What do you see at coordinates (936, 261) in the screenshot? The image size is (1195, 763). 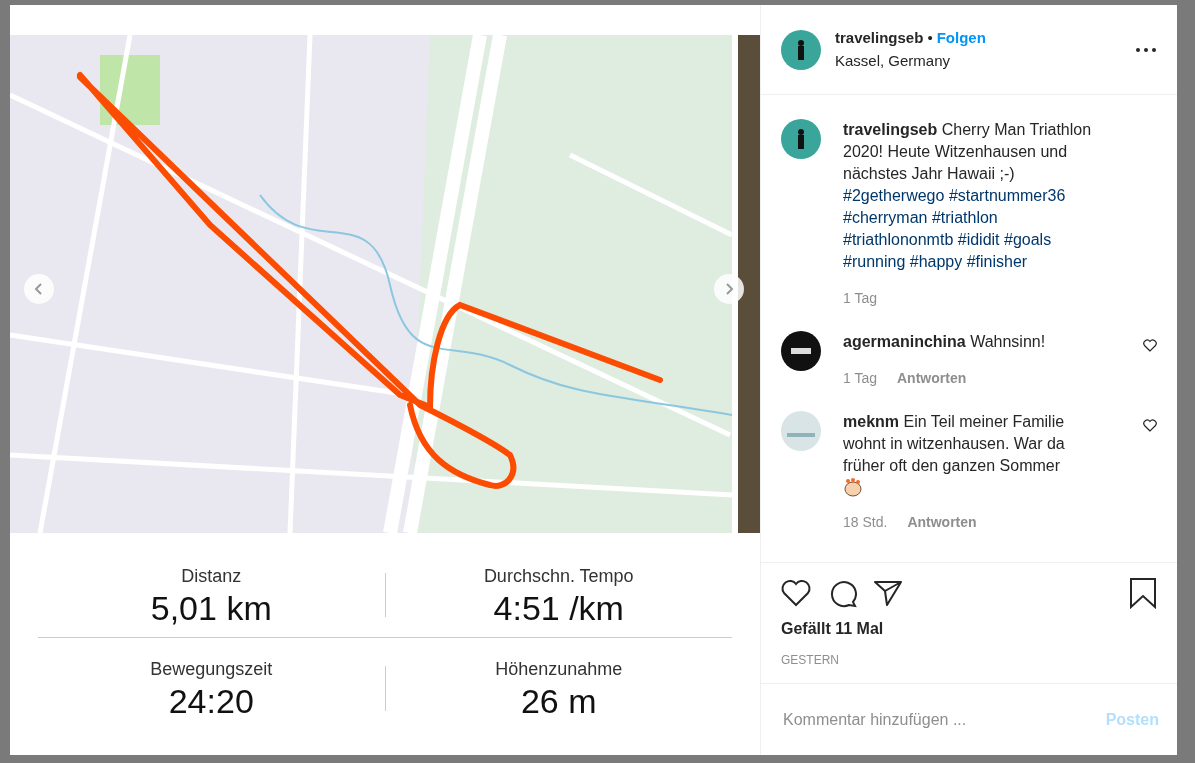 I see `hashtag-link: #happy` at bounding box center [936, 261].